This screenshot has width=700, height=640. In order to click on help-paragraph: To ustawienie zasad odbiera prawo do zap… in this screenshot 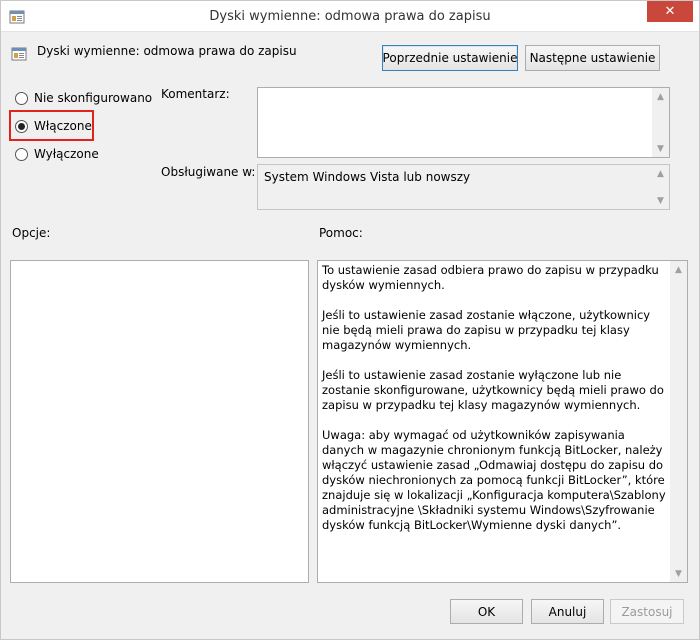, I will do `click(490, 277)`.